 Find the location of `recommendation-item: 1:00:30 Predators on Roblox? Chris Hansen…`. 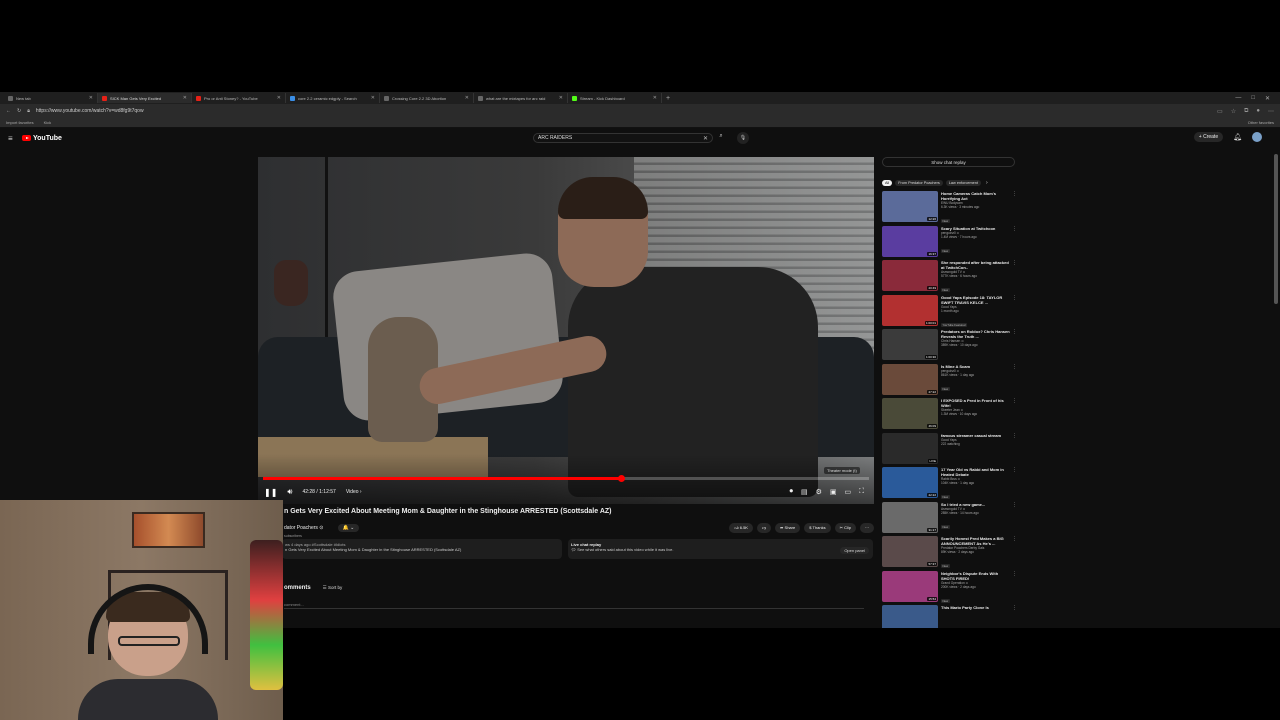

recommendation-item: 1:00:30 Predators on Roblox? Chris Hansen… is located at coordinates (949, 346).